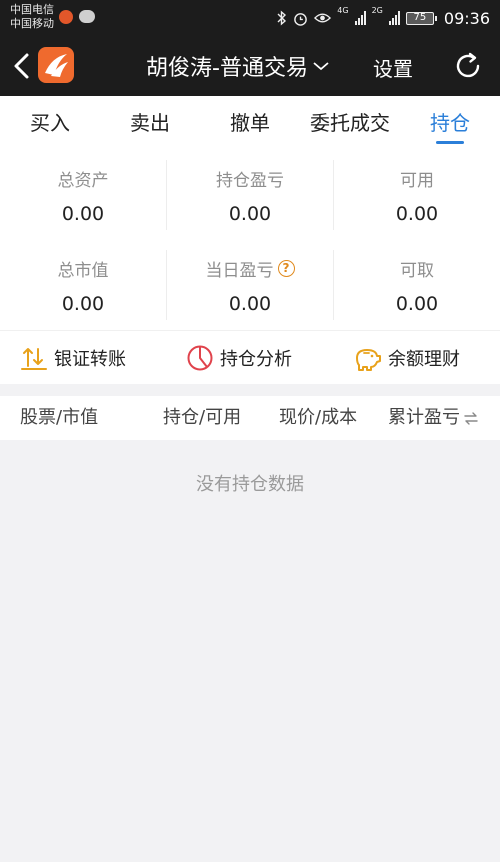  I want to click on column-header-holding: 持仓/可用, so click(202, 418).